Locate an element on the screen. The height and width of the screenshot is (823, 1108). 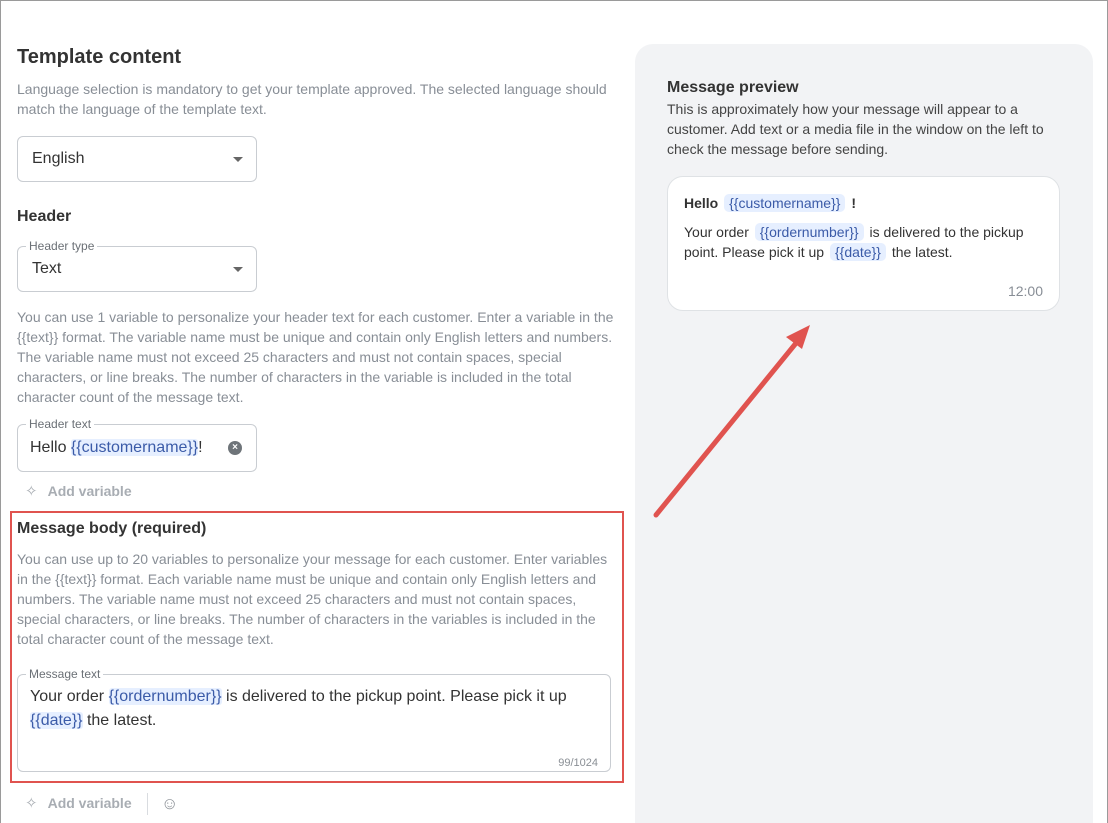
header-add-variable-button: ✧ Add variable is located at coordinates (78, 491).